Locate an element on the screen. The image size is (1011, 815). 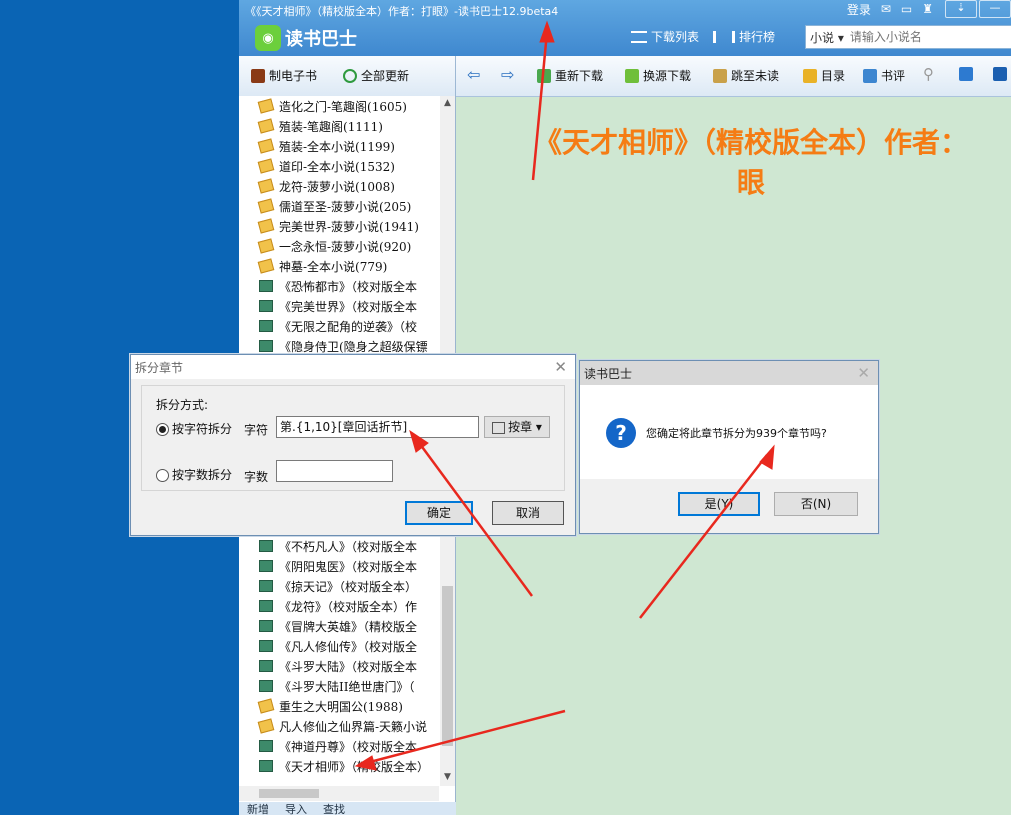
book-list-item: 龙符-菠萝小说(1008) is located at coordinates (339, 186).